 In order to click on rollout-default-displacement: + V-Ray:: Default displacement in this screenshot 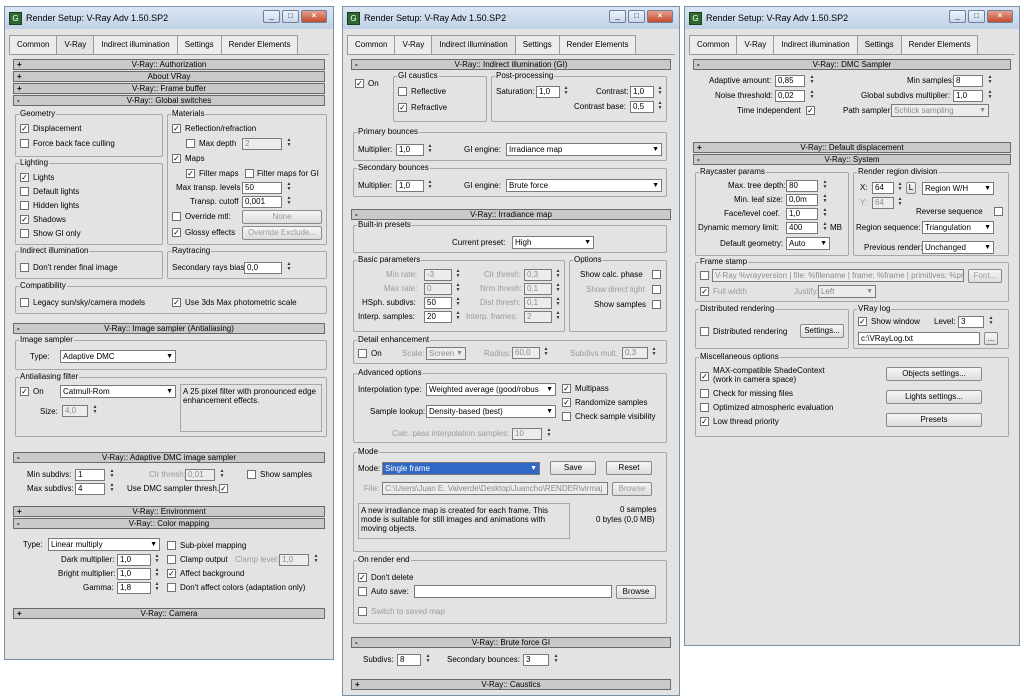, I will do `click(852, 147)`.